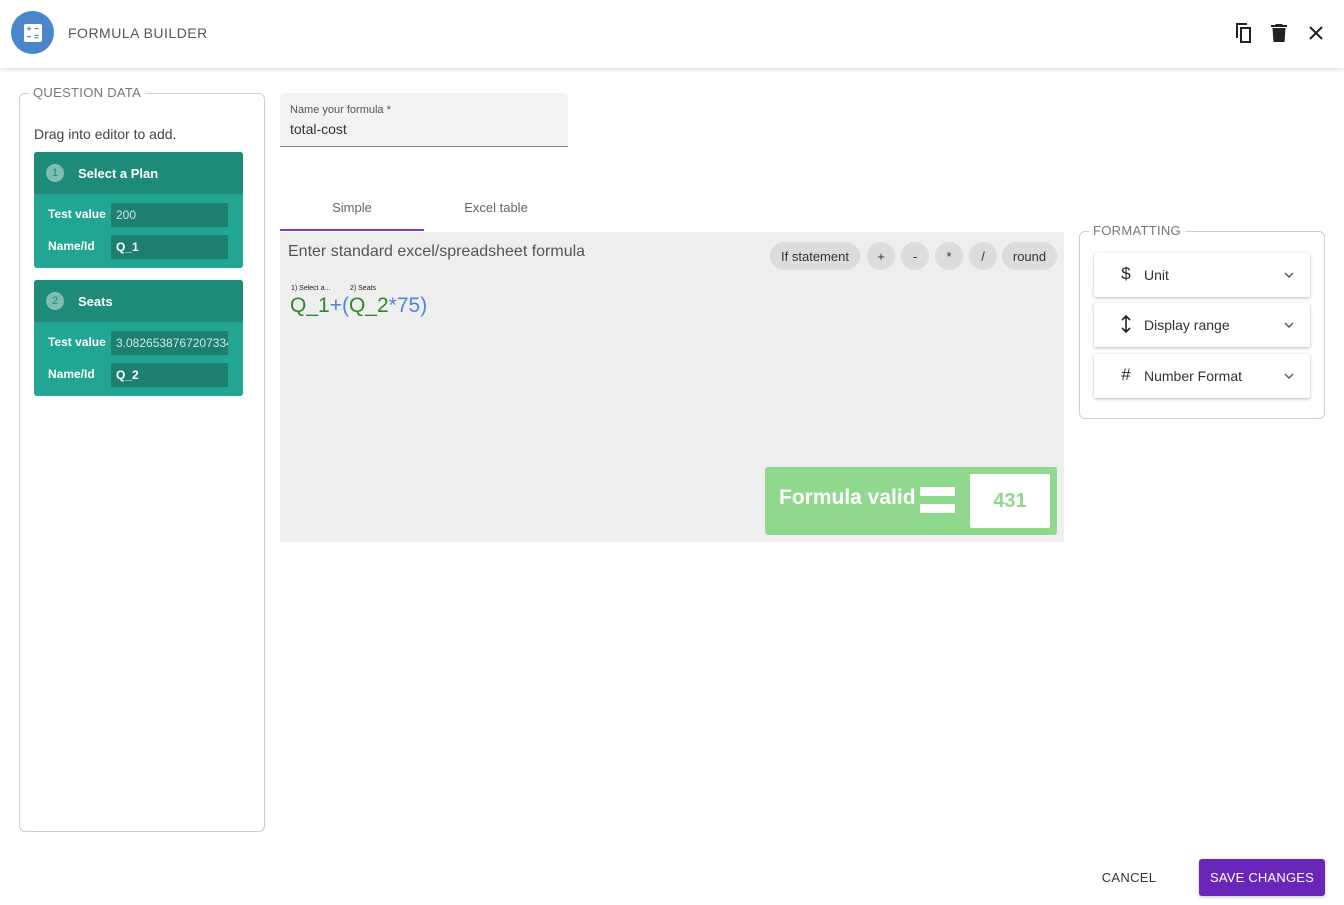 The image size is (1344, 905). I want to click on number-format-dropdown: # Number Format, so click(1202, 376).